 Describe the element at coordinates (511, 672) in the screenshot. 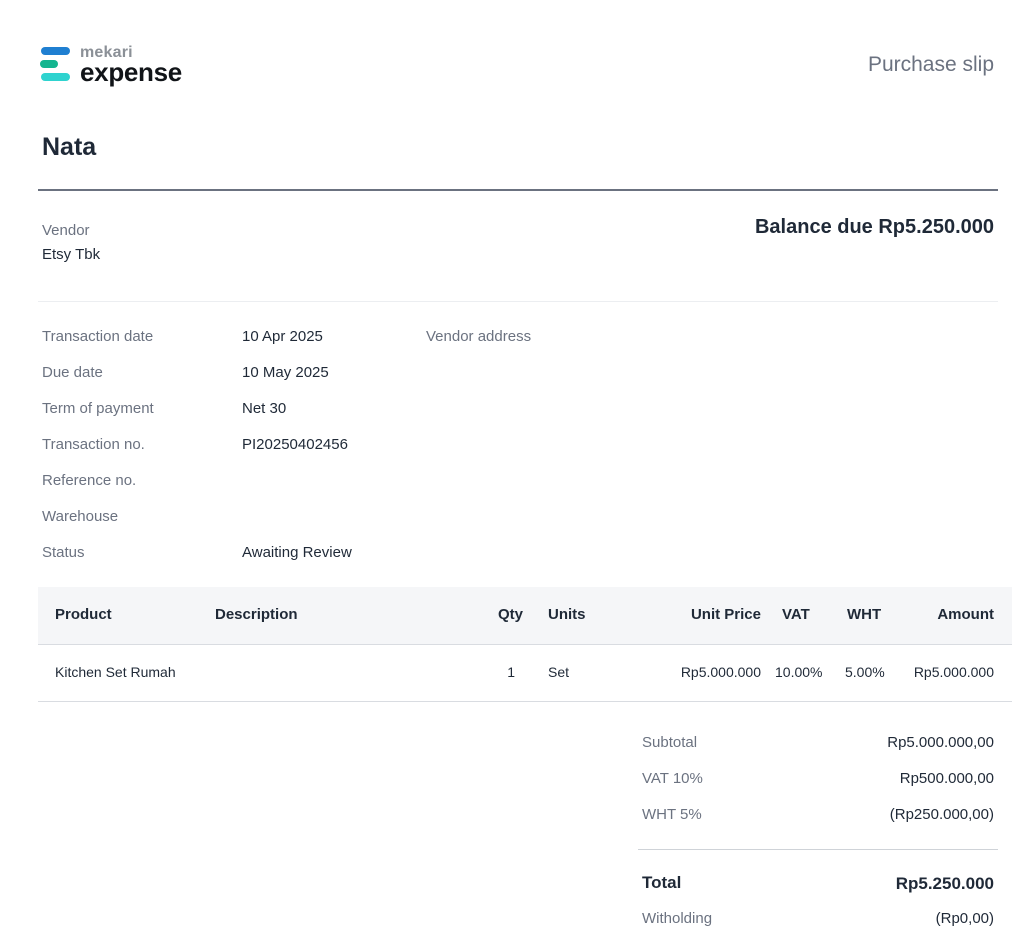

I see `row-qty: 1` at that location.